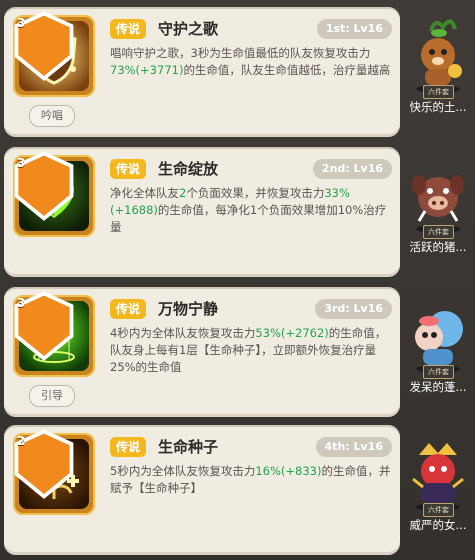  I want to click on skill-level-badge: 2, so click(41, 464).